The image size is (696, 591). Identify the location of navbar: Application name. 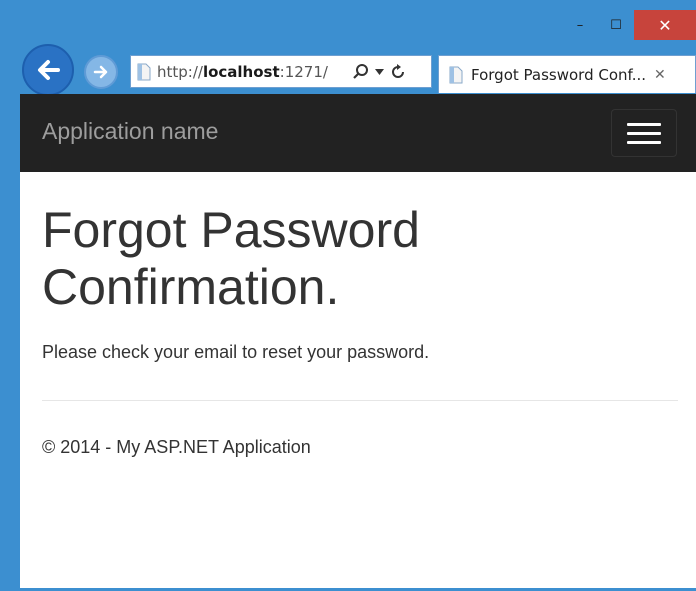
(358, 133).